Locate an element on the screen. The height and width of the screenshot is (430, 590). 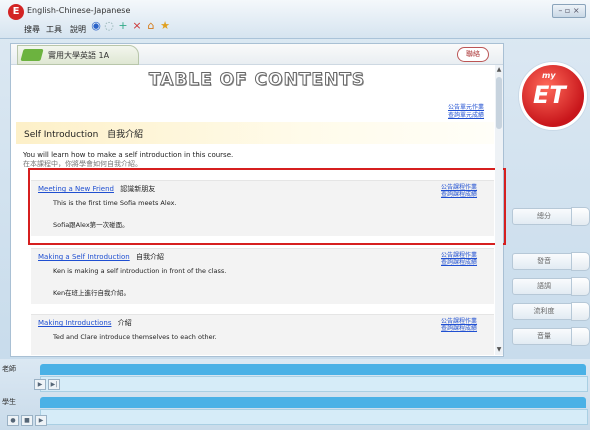
lesson-title: Making a Self Introduction 自我介紹 is located at coordinates (101, 257).